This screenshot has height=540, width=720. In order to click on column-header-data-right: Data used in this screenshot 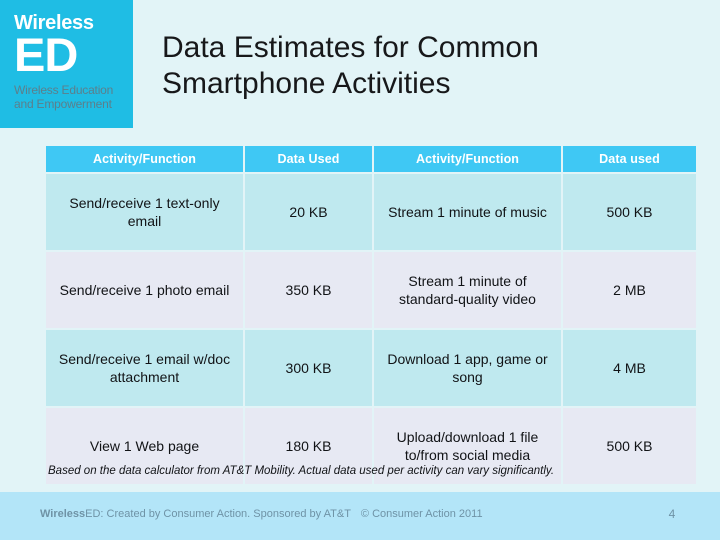, I will do `click(629, 159)`.